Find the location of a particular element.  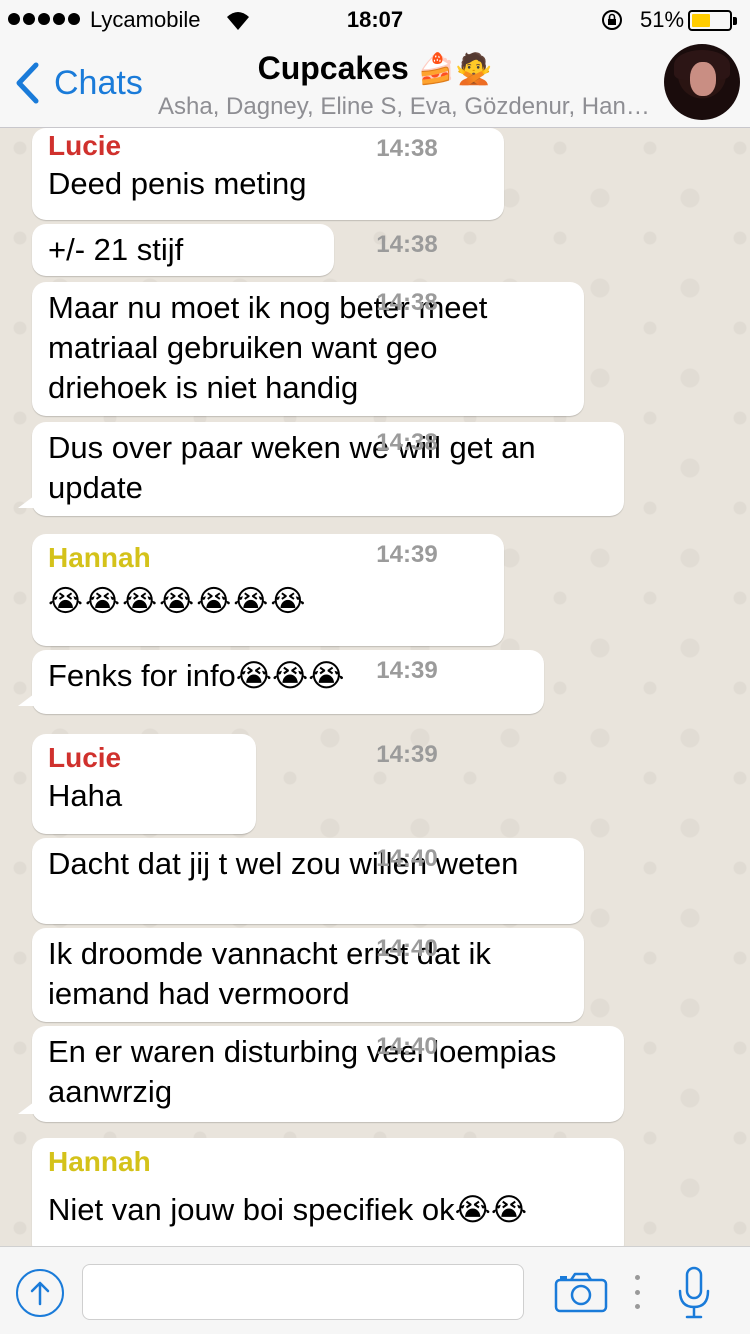

sender-name: Hannah is located at coordinates (99, 1161).